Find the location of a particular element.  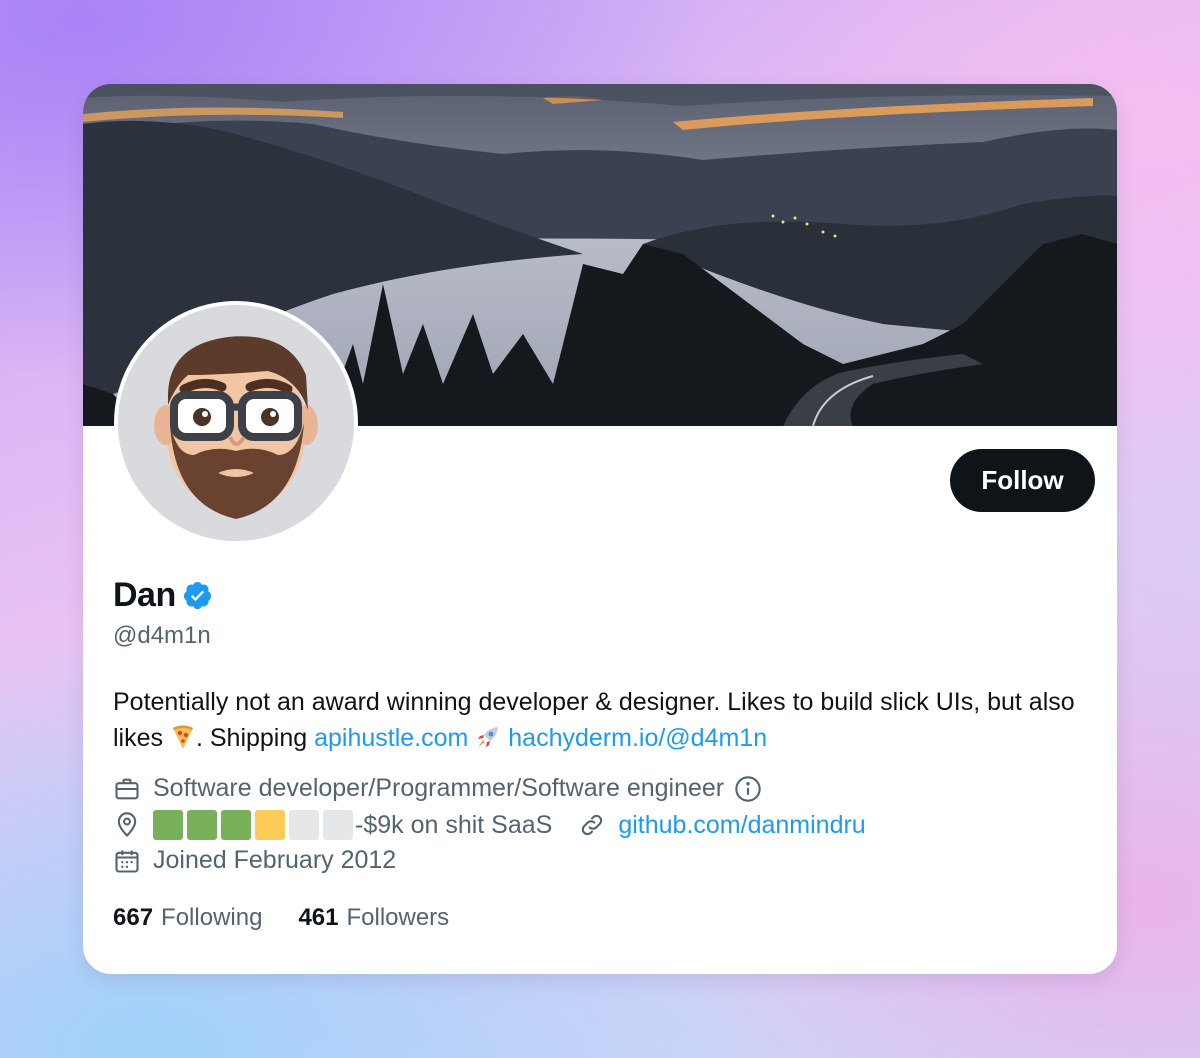

followers-stat: 461 Followers is located at coordinates (373, 918).